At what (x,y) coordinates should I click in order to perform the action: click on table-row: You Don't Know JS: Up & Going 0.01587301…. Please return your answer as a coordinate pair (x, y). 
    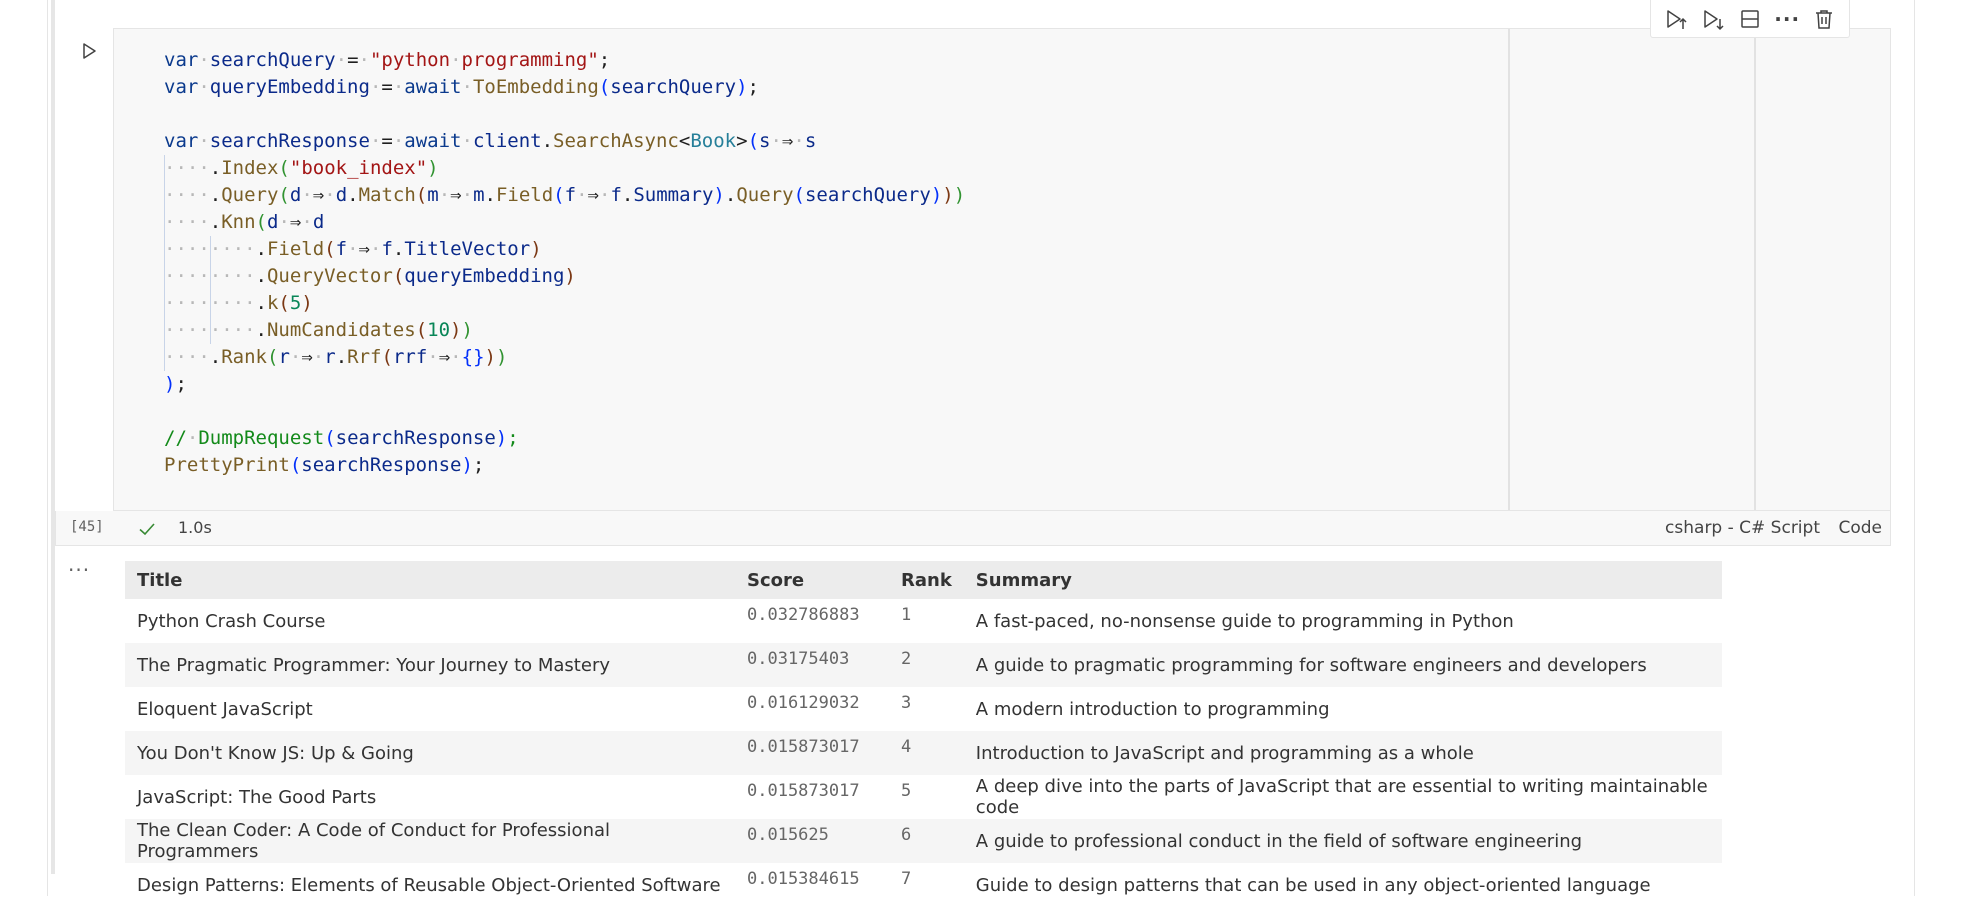
    Looking at the image, I should click on (923, 753).